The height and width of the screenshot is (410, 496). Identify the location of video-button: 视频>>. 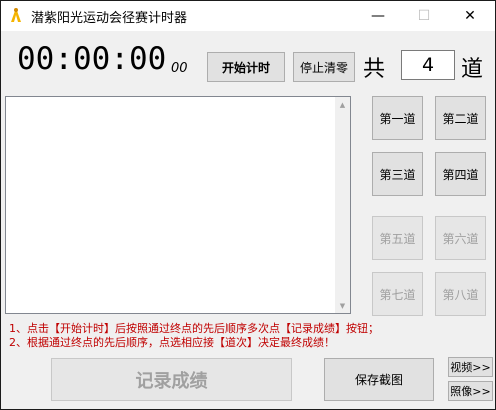
(470, 367).